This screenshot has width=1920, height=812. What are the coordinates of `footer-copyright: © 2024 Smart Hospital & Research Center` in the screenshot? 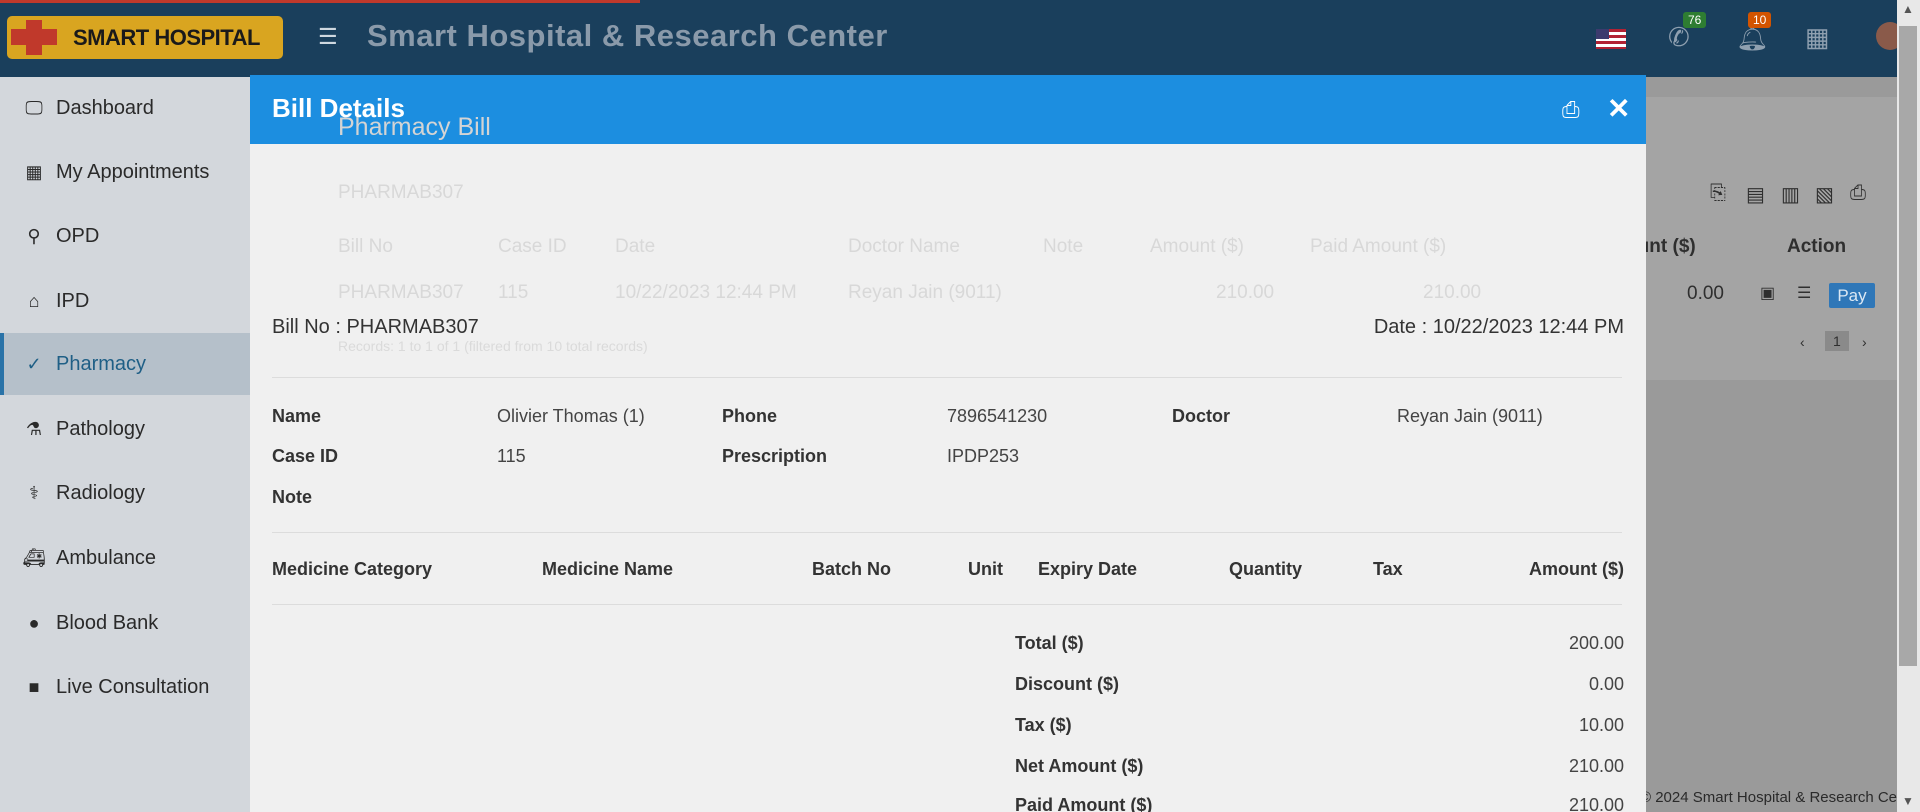 It's located at (1780, 797).